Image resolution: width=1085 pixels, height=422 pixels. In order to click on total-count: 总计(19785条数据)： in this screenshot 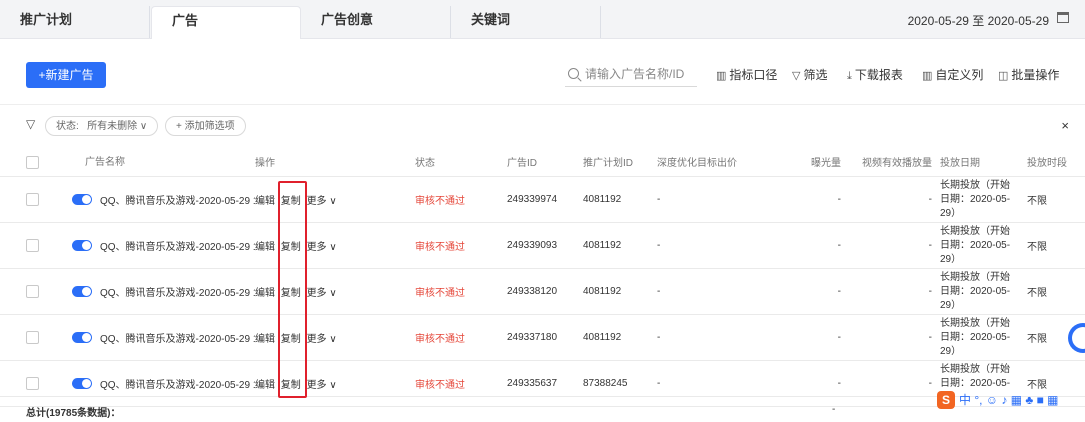, I will do `click(73, 413)`.